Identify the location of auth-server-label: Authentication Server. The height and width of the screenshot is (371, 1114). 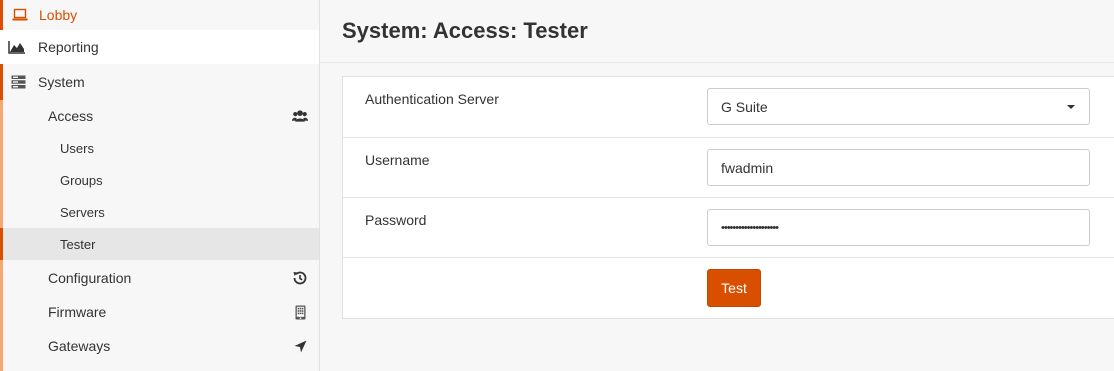
(432, 99).